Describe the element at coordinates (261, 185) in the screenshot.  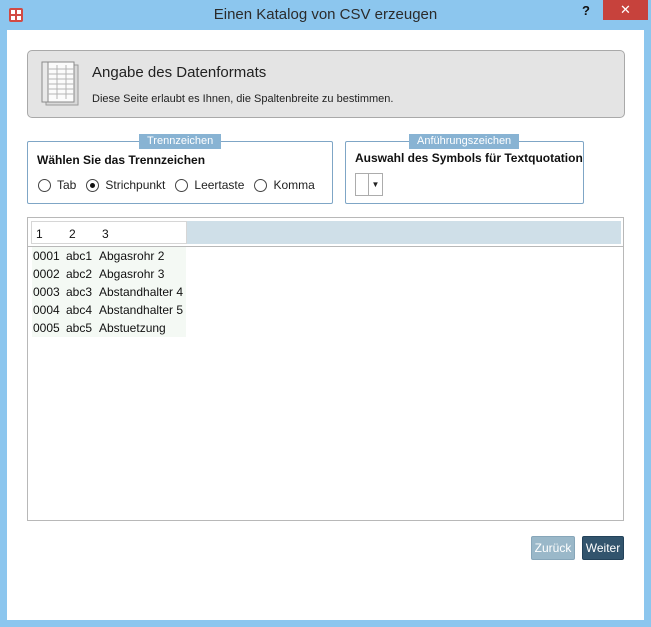
I see `radio-comma-circle` at that location.